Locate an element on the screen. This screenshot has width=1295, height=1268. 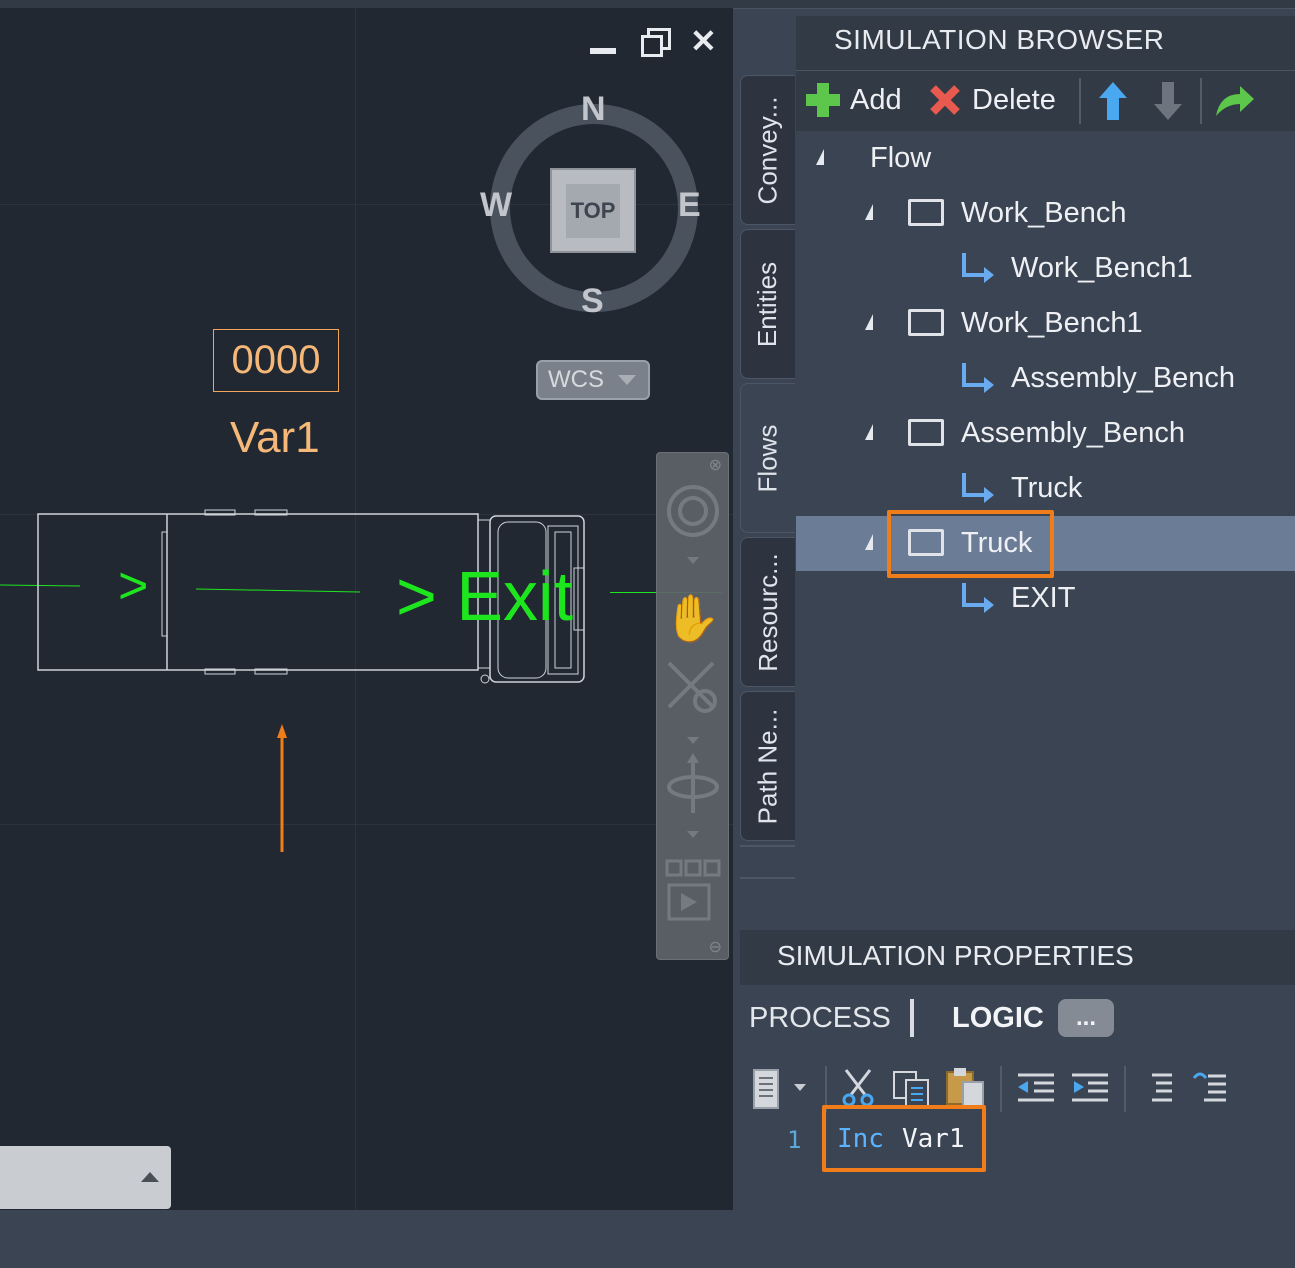
navigation-bar: ⊗ ✋ ⊖ is located at coordinates (692, 706).